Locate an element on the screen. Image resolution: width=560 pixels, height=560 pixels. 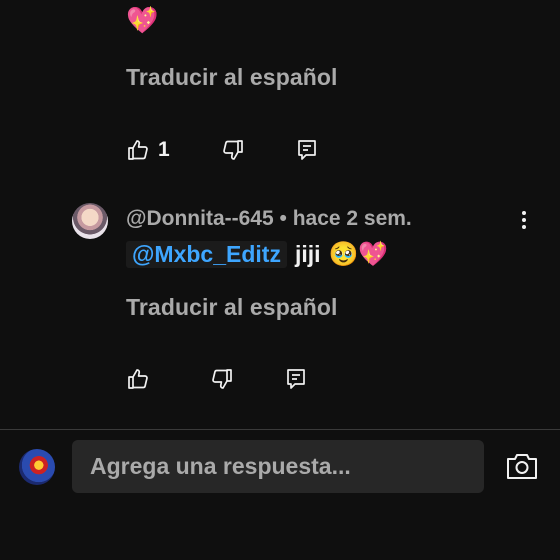
reply-actions is located at coordinates (217, 379).